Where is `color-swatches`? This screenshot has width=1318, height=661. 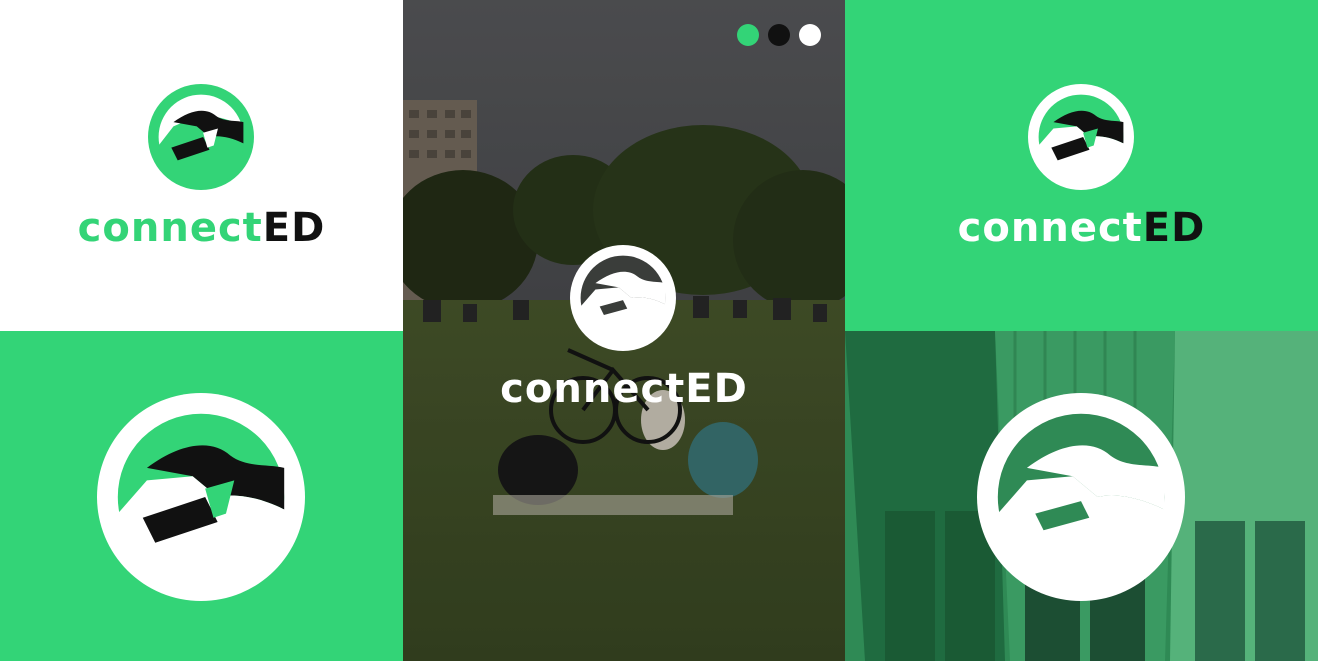
color-swatches is located at coordinates (779, 35).